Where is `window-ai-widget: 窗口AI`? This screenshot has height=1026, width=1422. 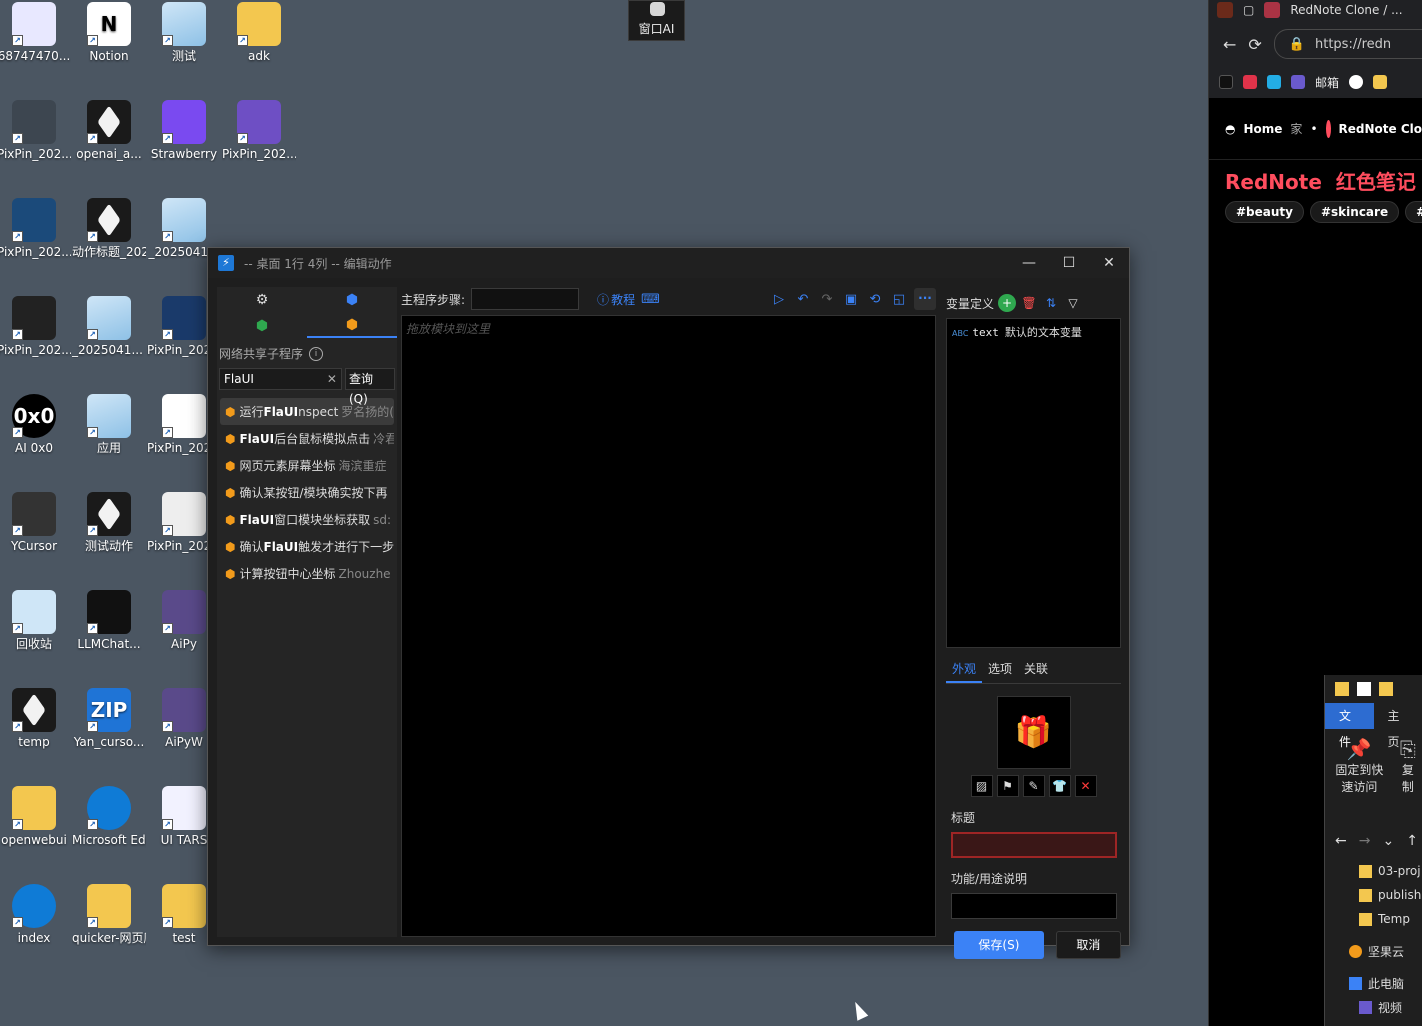
window-ai-widget: 窗口AI is located at coordinates (656, 20).